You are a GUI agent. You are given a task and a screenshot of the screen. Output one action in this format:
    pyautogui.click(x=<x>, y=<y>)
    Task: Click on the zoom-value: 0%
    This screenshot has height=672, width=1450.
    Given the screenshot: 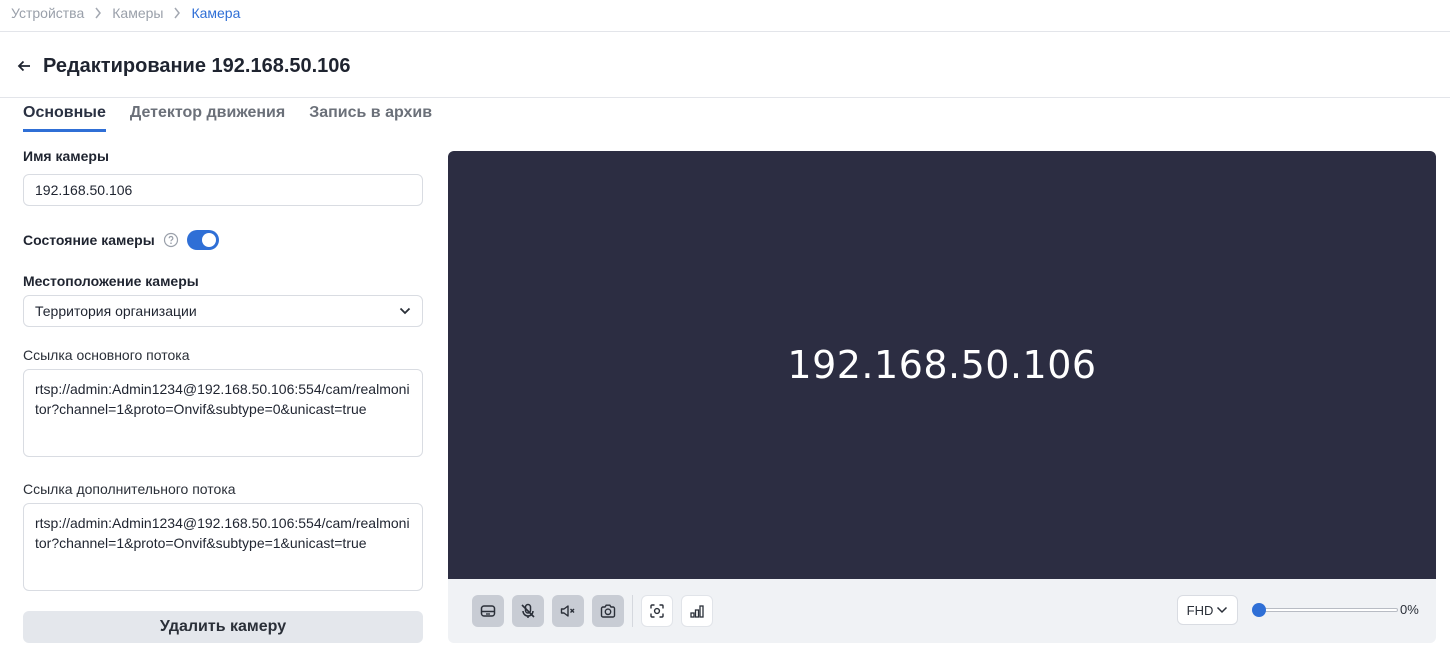 What is the action you would take?
    pyautogui.click(x=1409, y=609)
    